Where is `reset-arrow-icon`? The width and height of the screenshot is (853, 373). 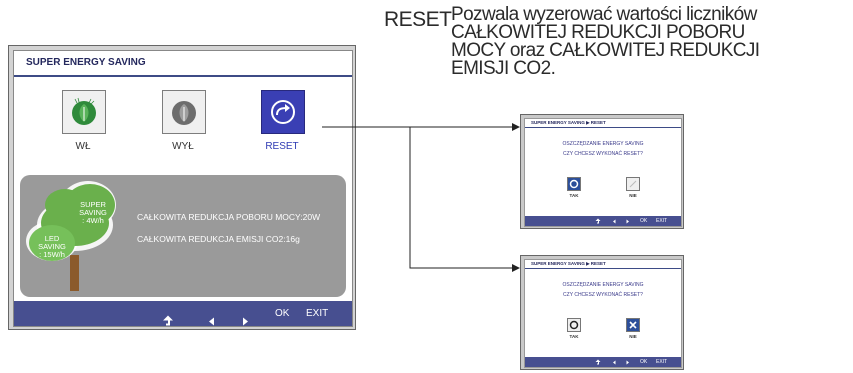 reset-arrow-icon is located at coordinates (283, 112).